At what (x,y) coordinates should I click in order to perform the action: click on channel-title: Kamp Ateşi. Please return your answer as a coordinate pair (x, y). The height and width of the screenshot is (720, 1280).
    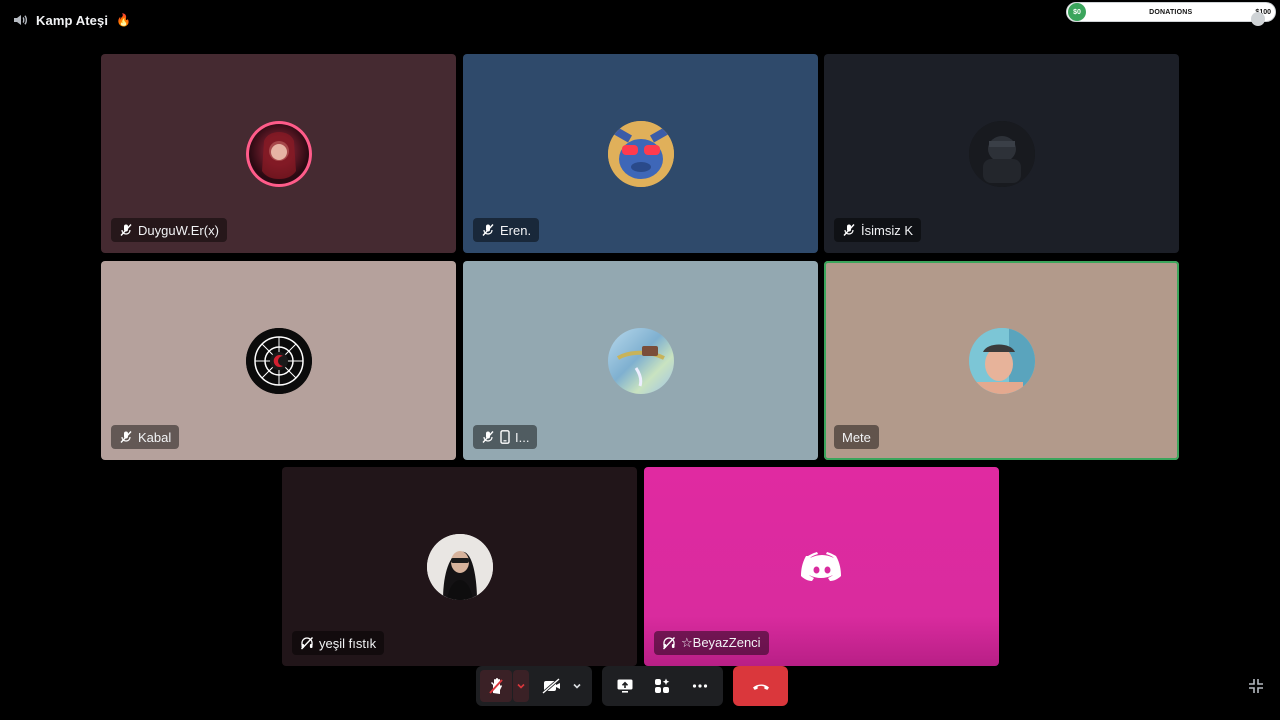
    Looking at the image, I should click on (72, 20).